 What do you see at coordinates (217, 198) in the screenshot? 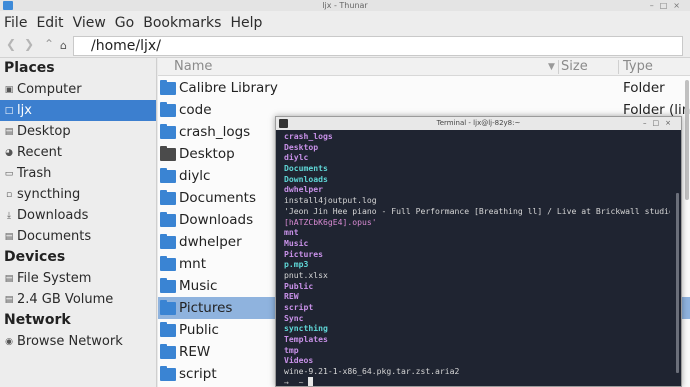
I see `file-name: Documents` at bounding box center [217, 198].